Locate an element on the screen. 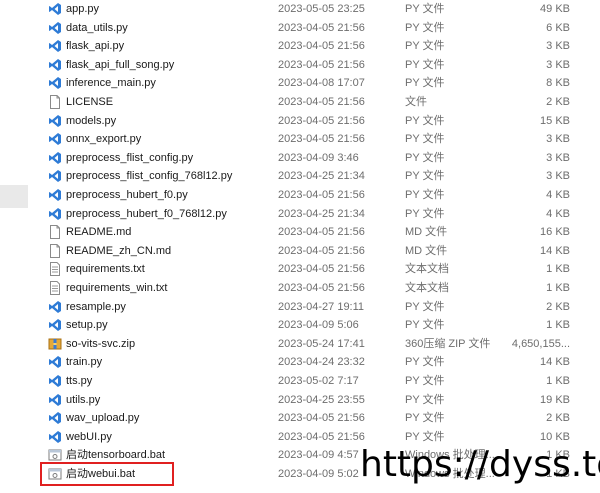  file-name: models.py is located at coordinates (91, 121).